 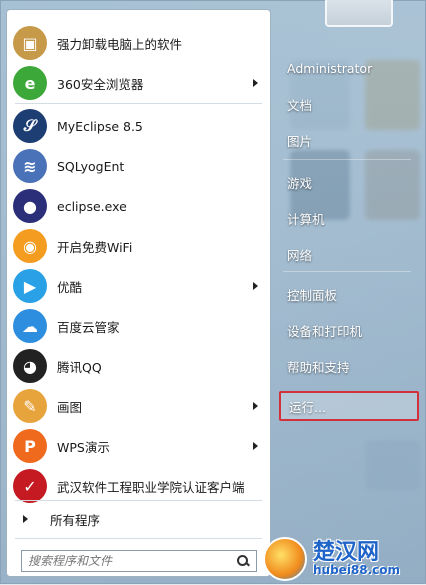 What do you see at coordinates (70, 407) in the screenshot?
I see `program-label: 画图` at bounding box center [70, 407].